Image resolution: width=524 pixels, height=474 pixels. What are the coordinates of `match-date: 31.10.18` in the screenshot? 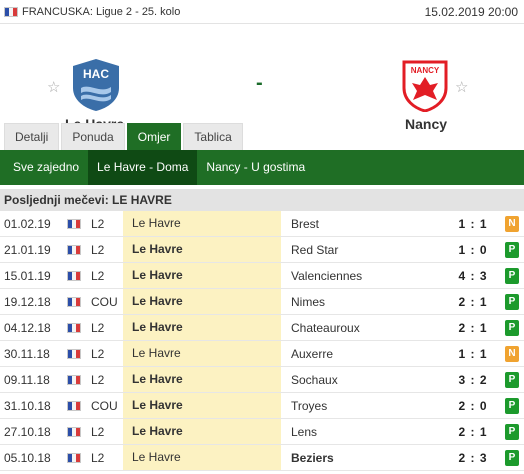 It's located at (27, 405).